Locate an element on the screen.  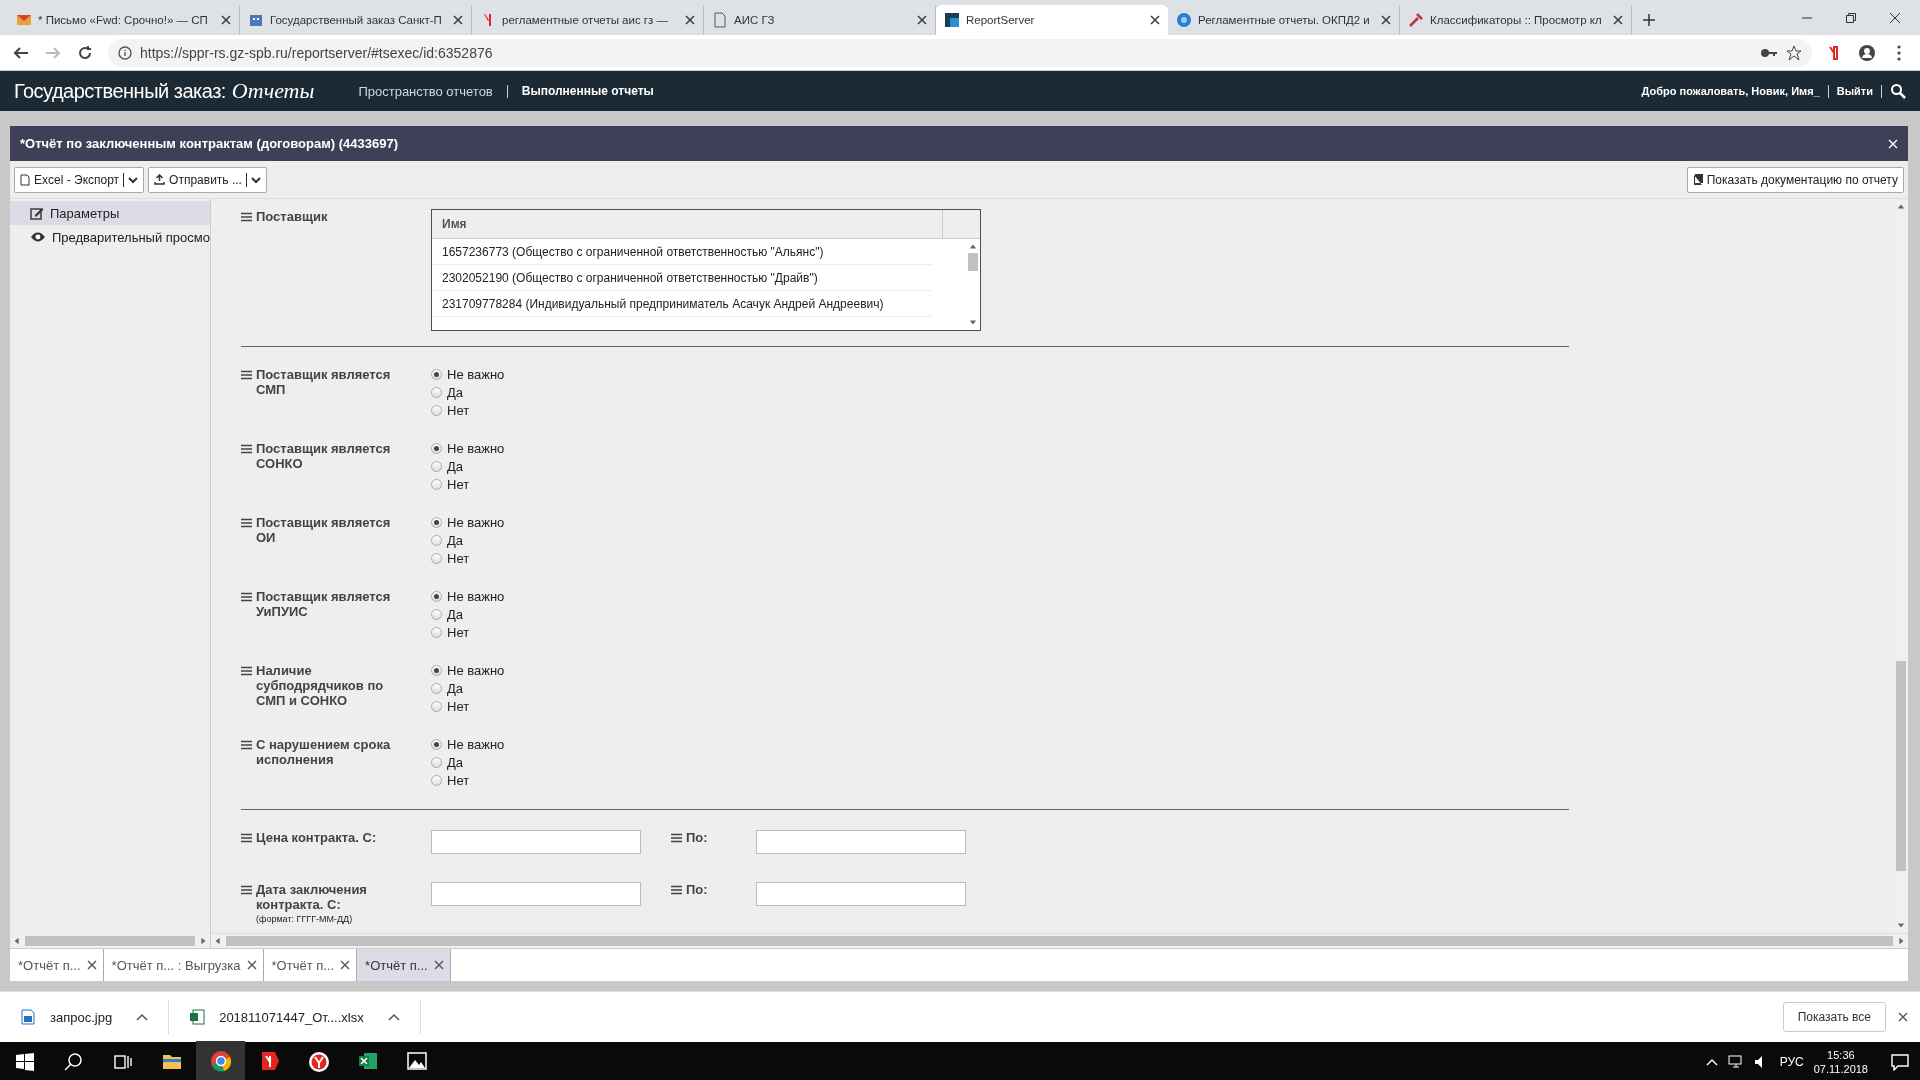
logout-link: Выйти is located at coordinates (1854, 91).